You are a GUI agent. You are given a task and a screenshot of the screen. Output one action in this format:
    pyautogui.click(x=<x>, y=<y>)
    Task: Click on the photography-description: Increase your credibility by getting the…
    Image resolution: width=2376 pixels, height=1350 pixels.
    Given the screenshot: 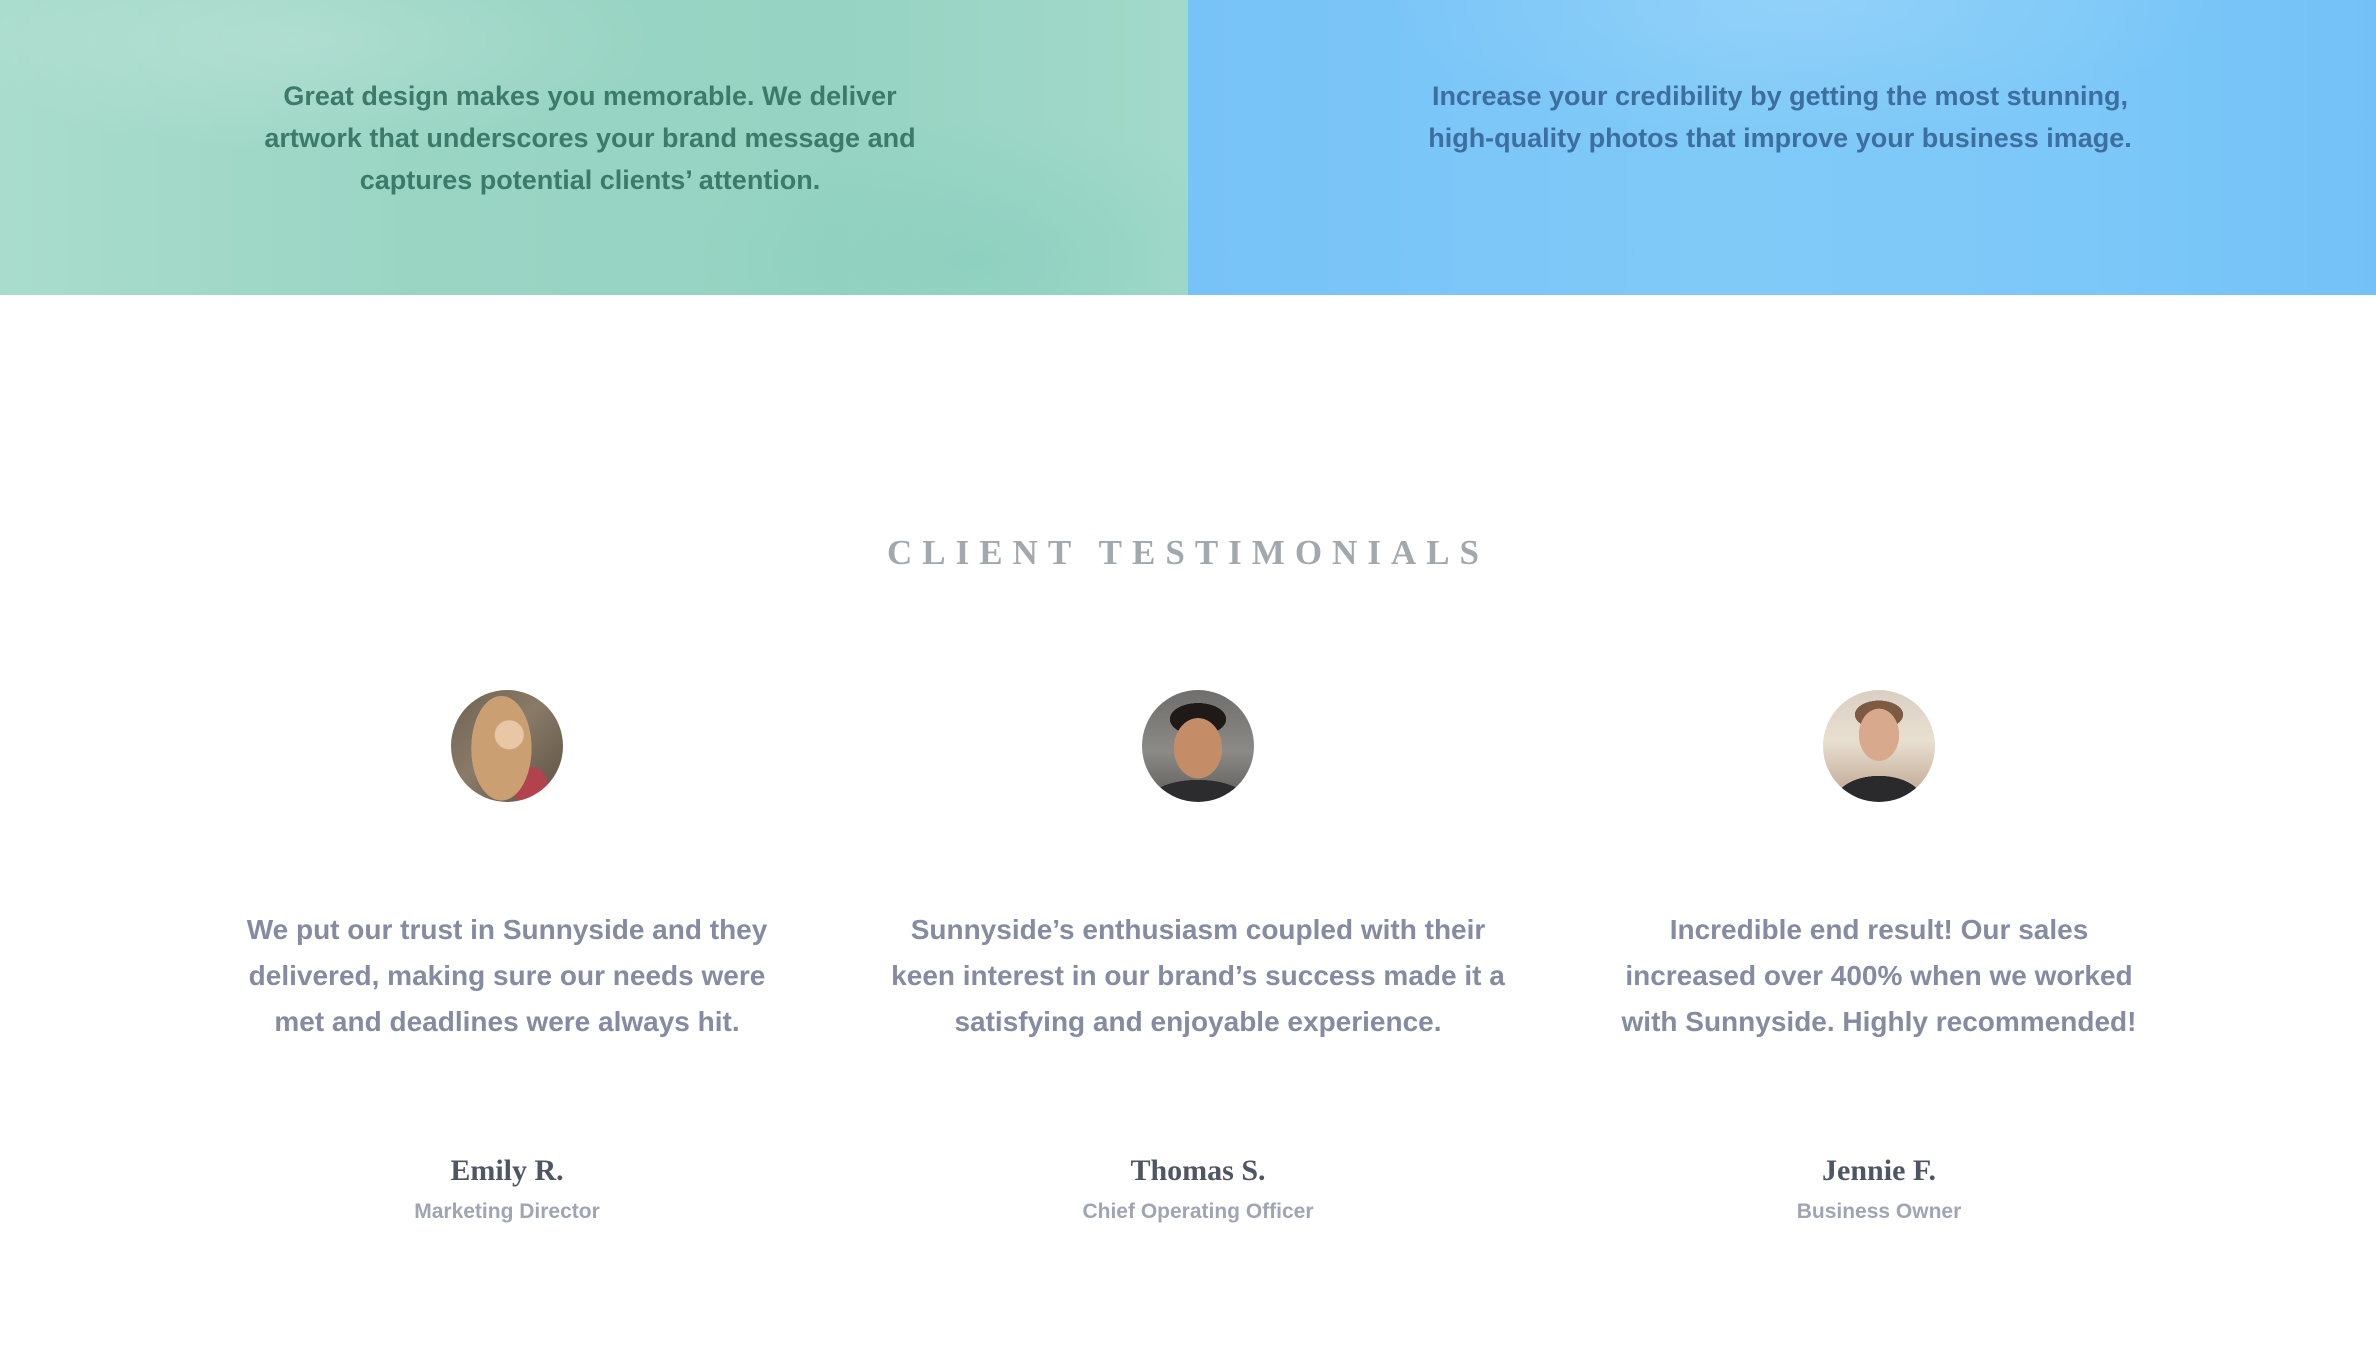 What is the action you would take?
    pyautogui.click(x=1780, y=117)
    